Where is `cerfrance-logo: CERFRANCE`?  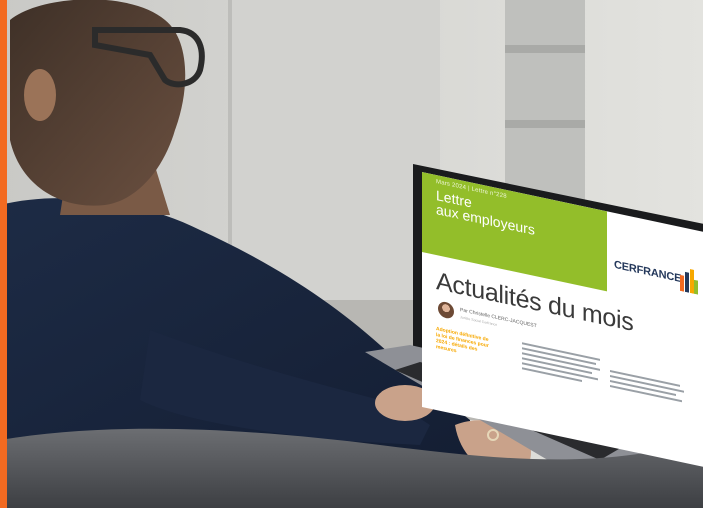
cerfrance-logo: CERFRANCE is located at coordinates (656, 275).